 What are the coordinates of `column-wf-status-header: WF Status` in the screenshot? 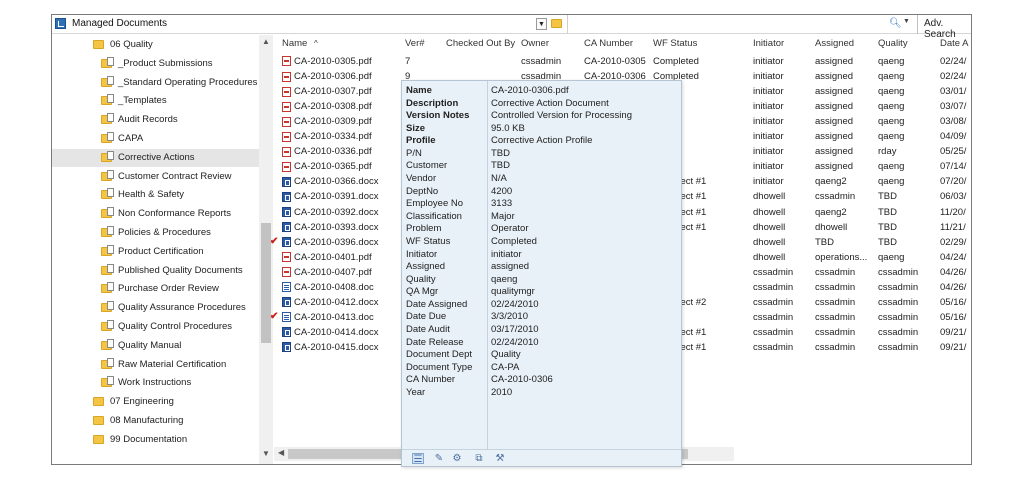 It's located at (675, 44).